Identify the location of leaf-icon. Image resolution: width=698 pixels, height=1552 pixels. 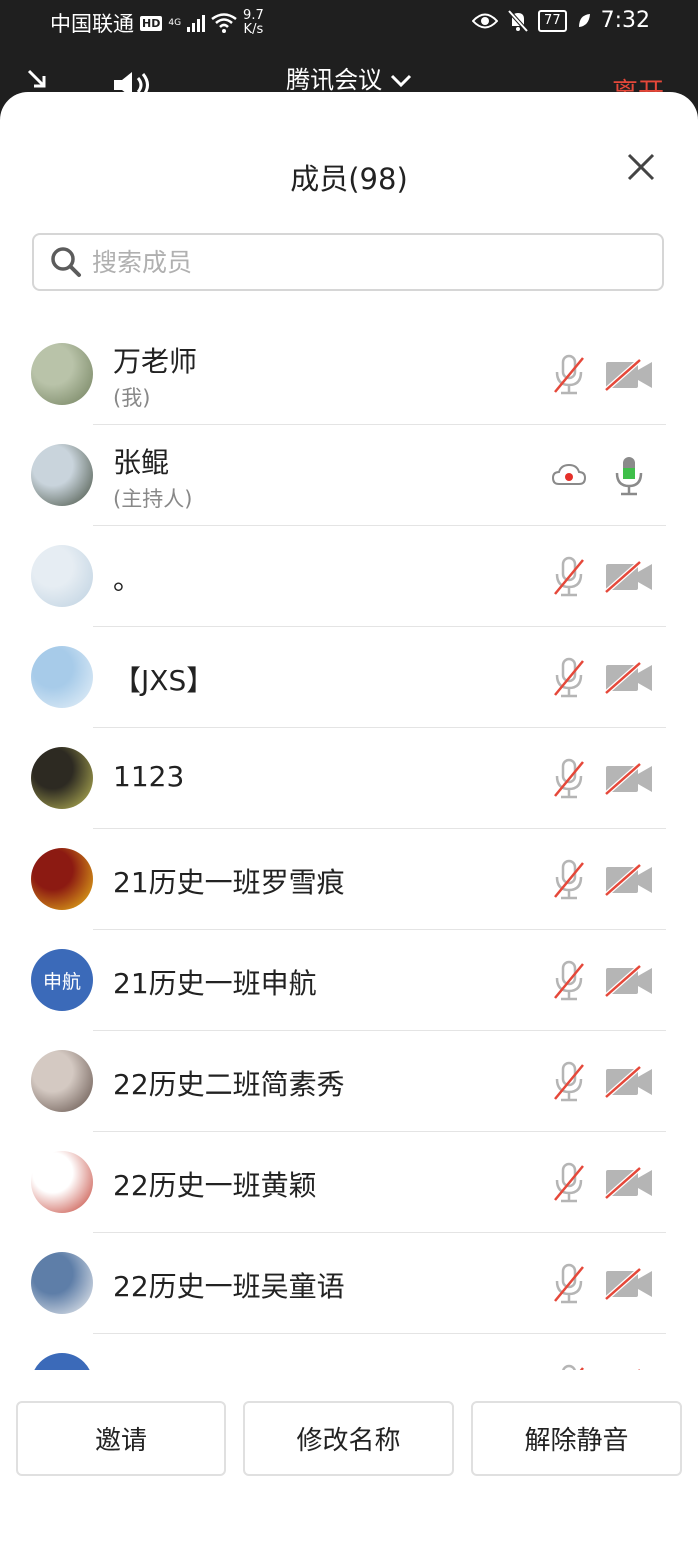
(584, 20).